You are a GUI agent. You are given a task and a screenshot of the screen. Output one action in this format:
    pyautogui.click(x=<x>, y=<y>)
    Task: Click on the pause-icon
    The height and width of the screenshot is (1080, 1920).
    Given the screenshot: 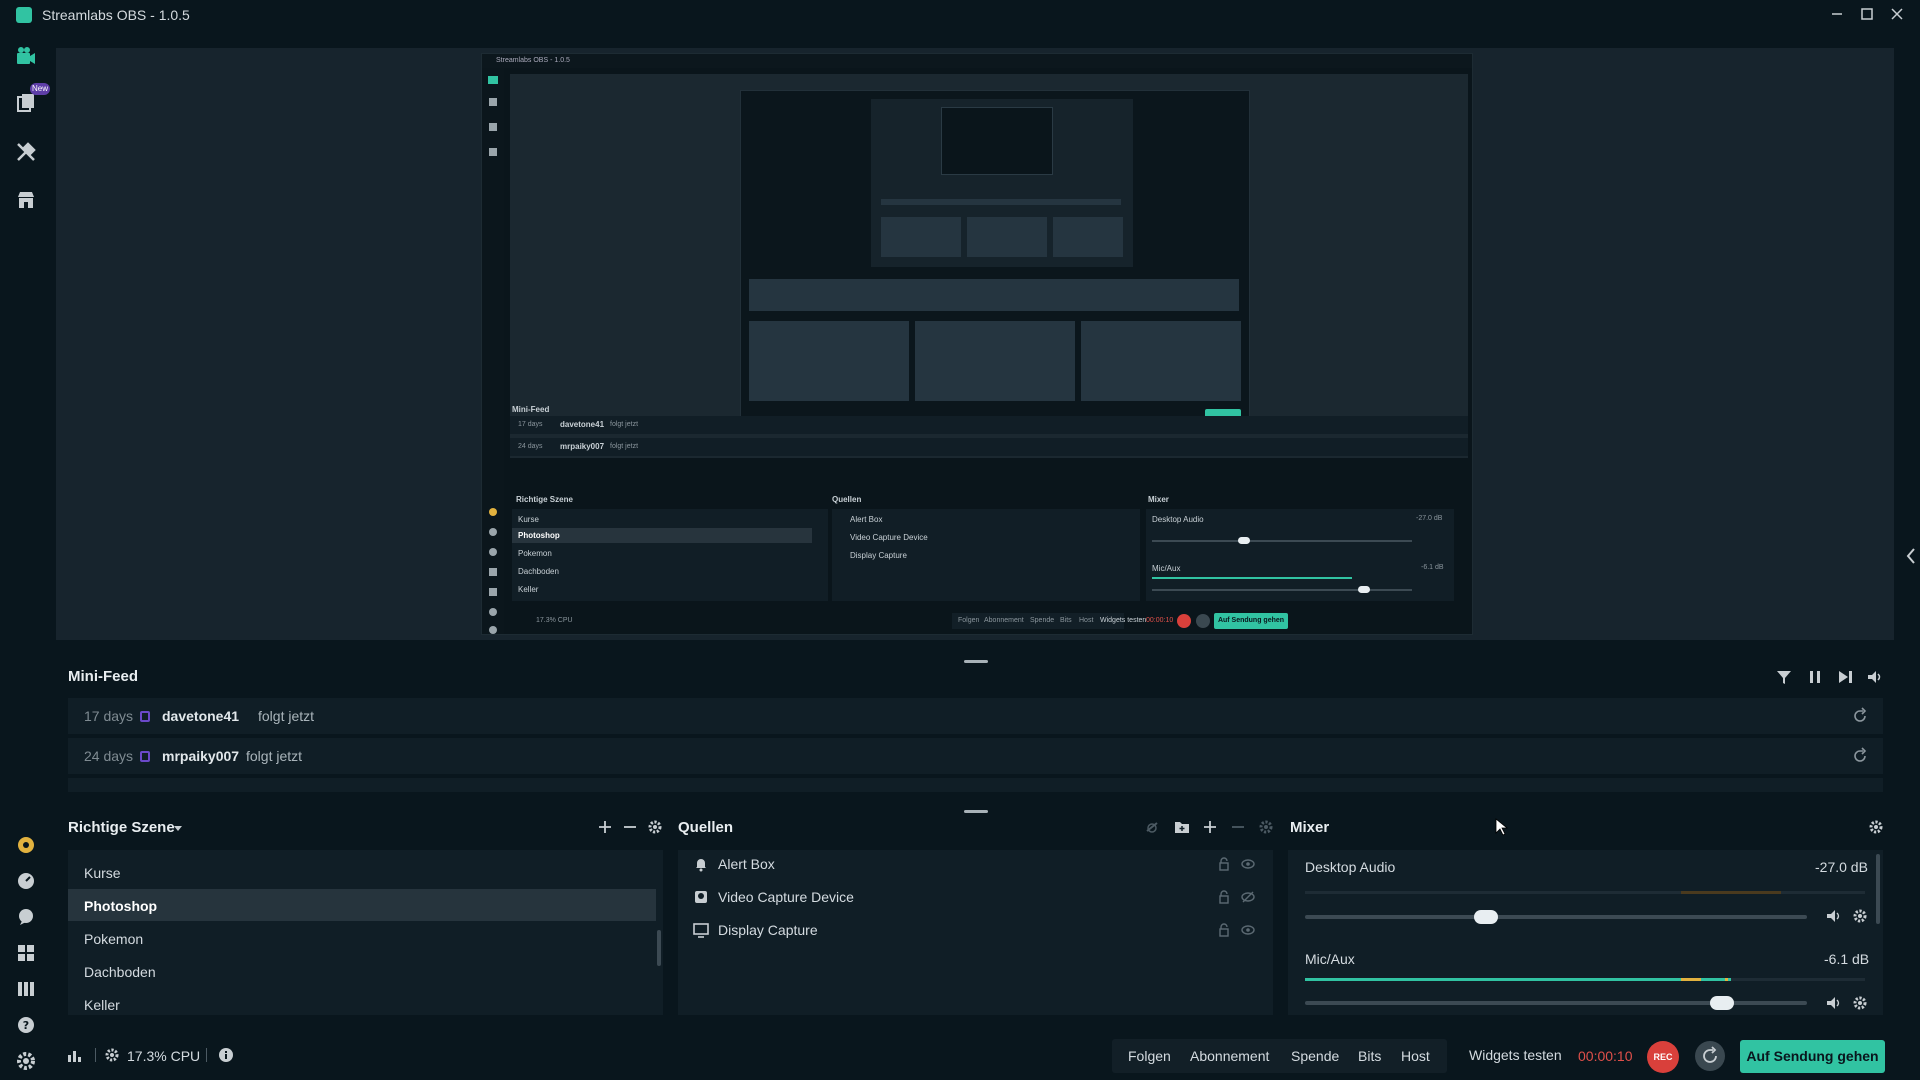 What is the action you would take?
    pyautogui.click(x=1815, y=677)
    